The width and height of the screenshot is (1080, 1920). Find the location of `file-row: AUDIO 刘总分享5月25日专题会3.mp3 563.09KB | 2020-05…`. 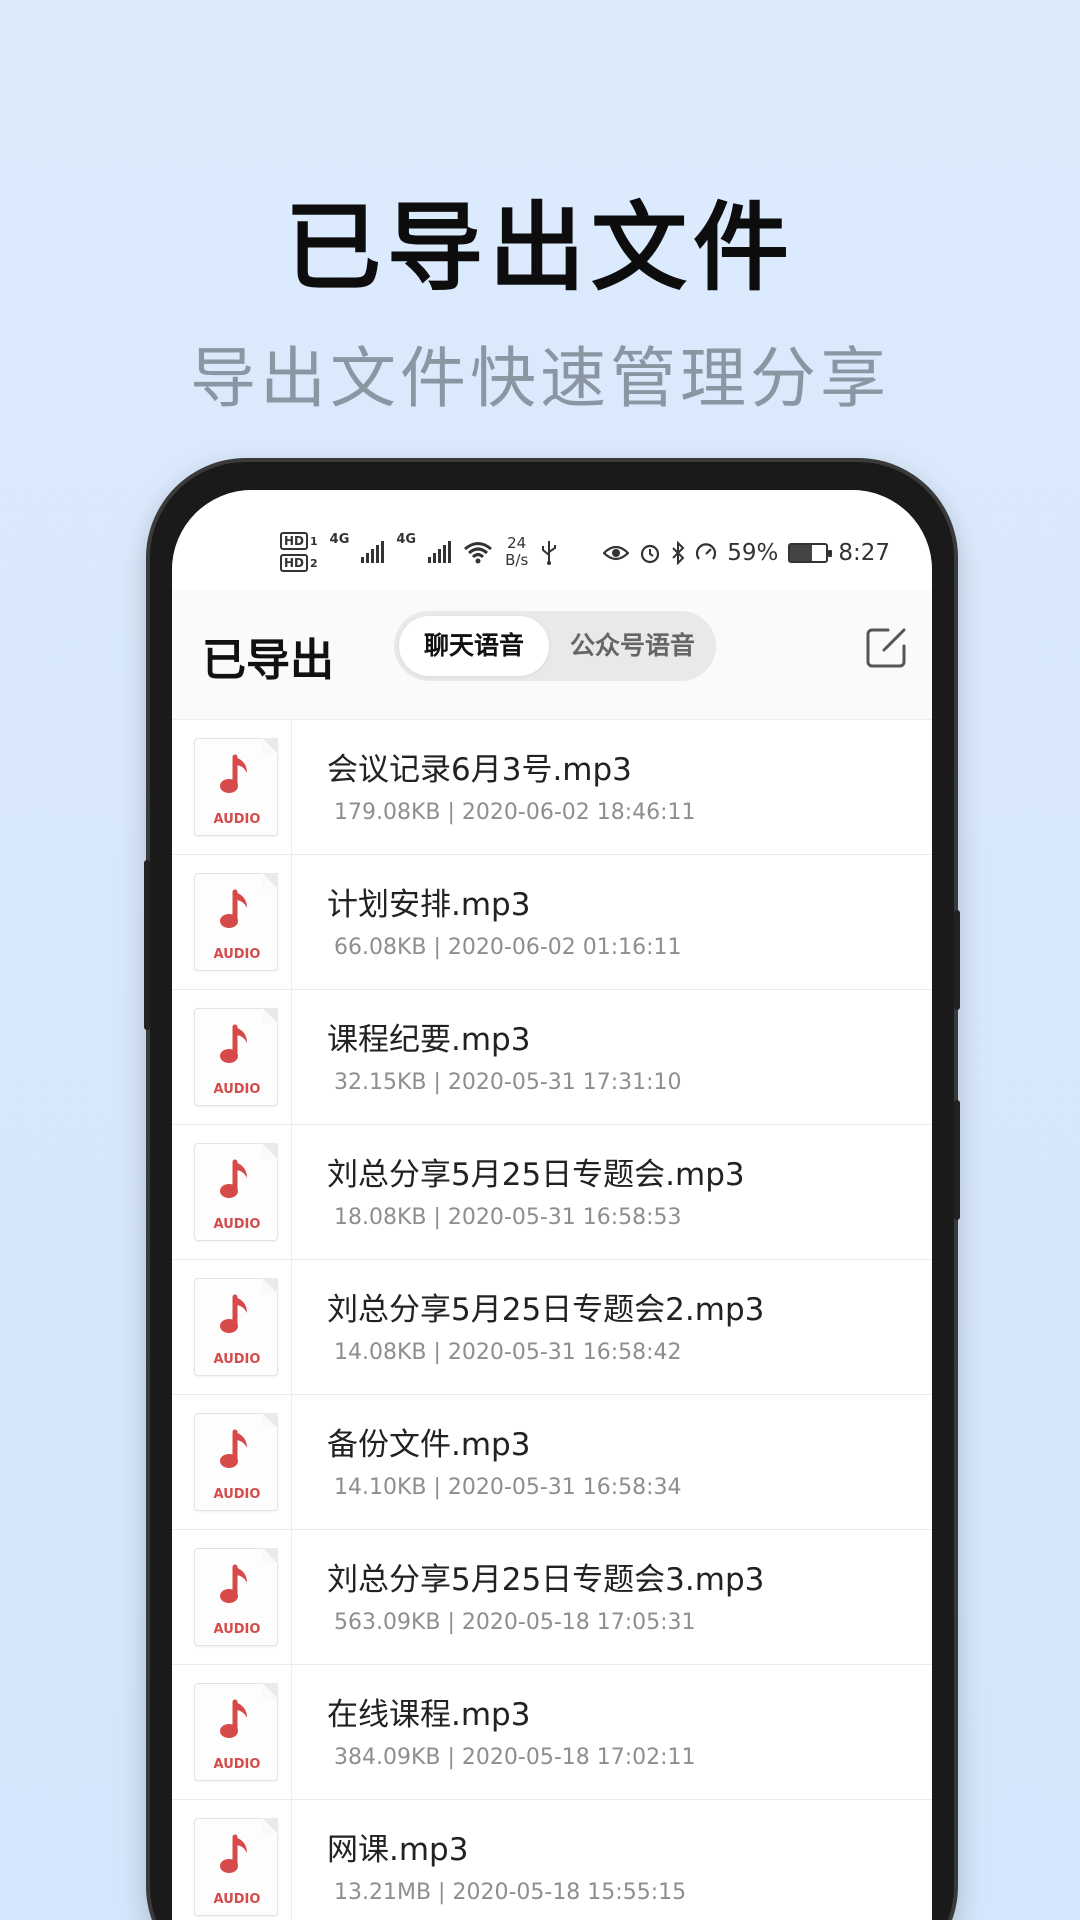

file-row: AUDIO 刘总分享5月25日专题会3.mp3 563.09KB | 2020-05… is located at coordinates (552, 1597).